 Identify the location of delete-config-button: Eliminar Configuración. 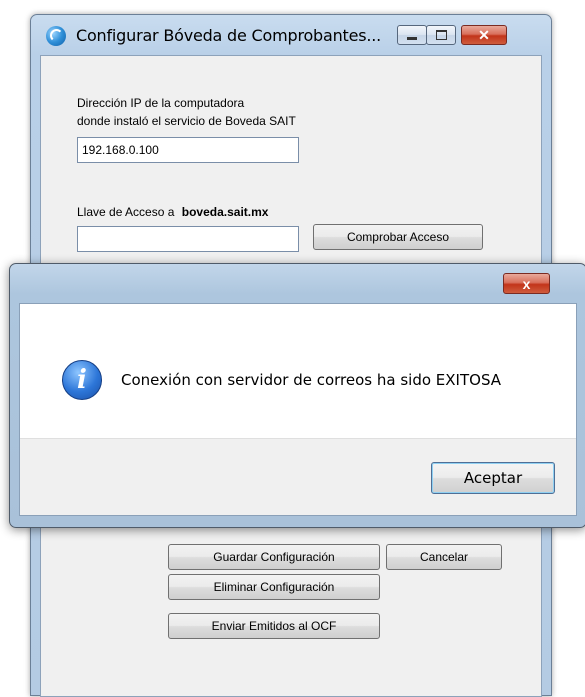
(274, 587).